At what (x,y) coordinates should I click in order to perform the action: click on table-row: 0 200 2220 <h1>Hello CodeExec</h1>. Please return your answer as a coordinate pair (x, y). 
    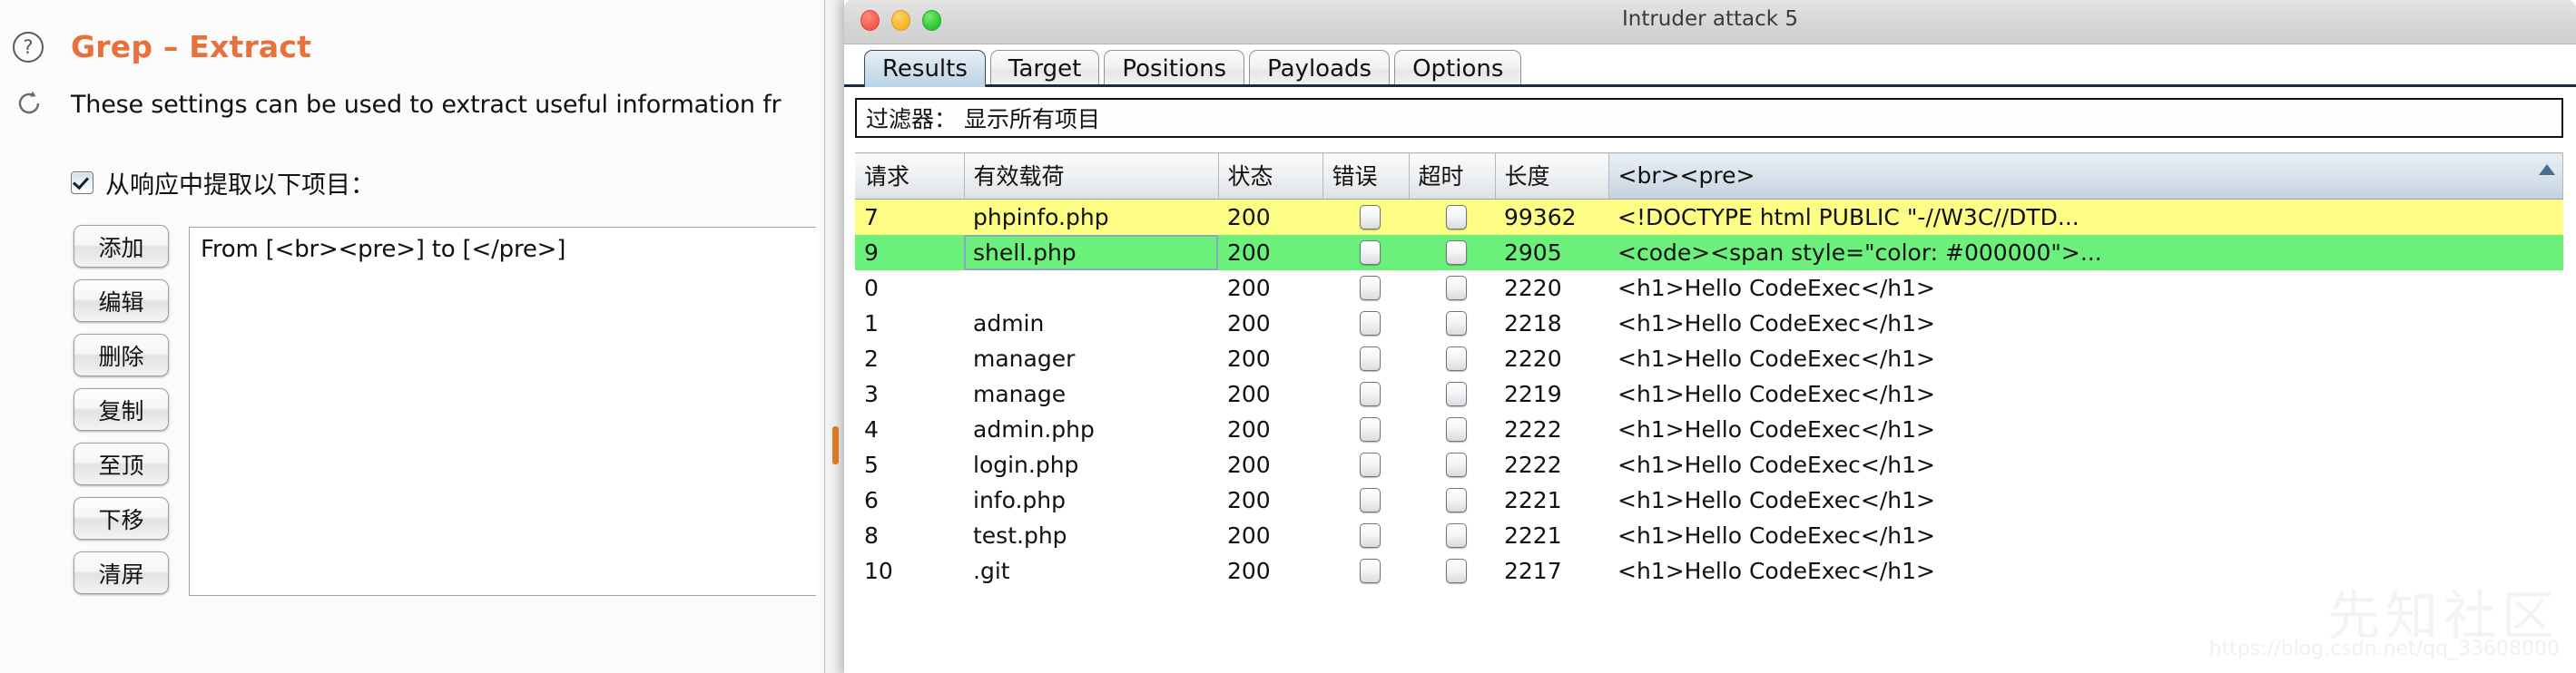
    Looking at the image, I should click on (1709, 288).